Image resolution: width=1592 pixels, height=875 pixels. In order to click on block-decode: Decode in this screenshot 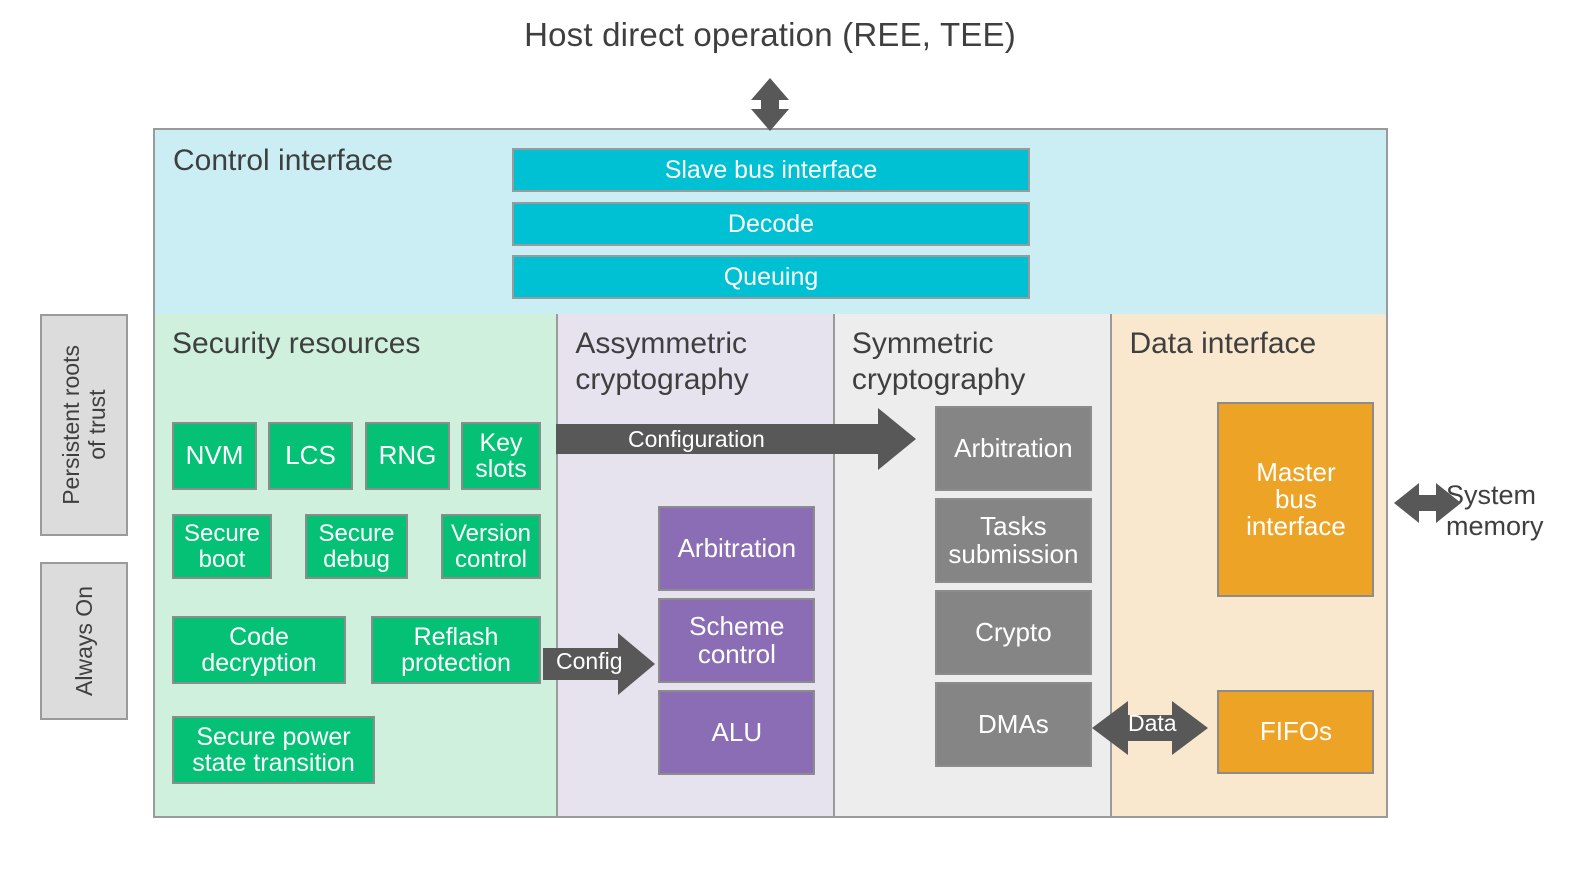, I will do `click(771, 224)`.